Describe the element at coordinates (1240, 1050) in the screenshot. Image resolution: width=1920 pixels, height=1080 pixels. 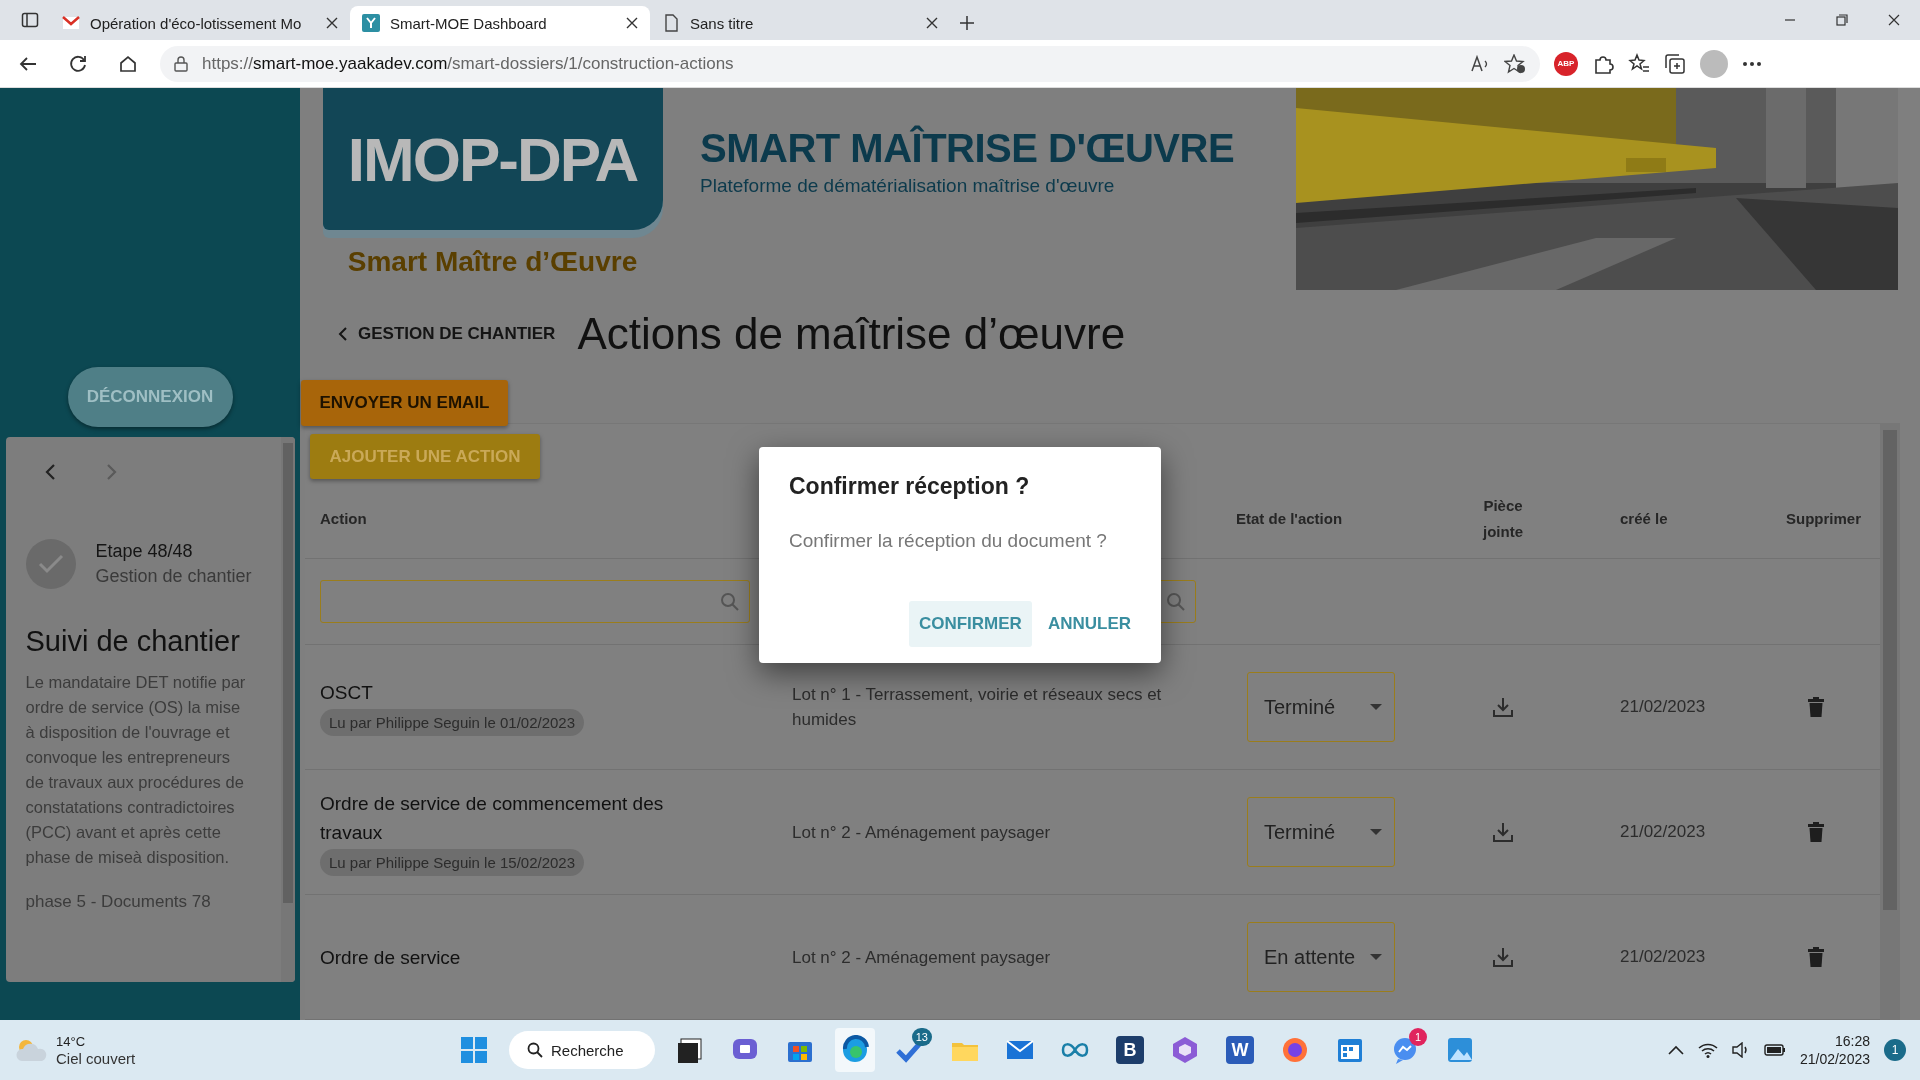
I see `word-icon: W` at that location.